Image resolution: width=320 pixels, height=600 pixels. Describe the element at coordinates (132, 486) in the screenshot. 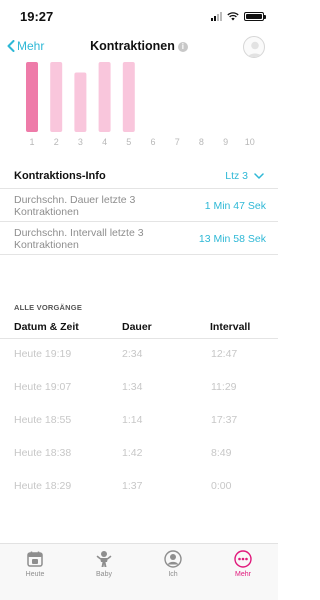

I see `row-duration: 1:37` at that location.